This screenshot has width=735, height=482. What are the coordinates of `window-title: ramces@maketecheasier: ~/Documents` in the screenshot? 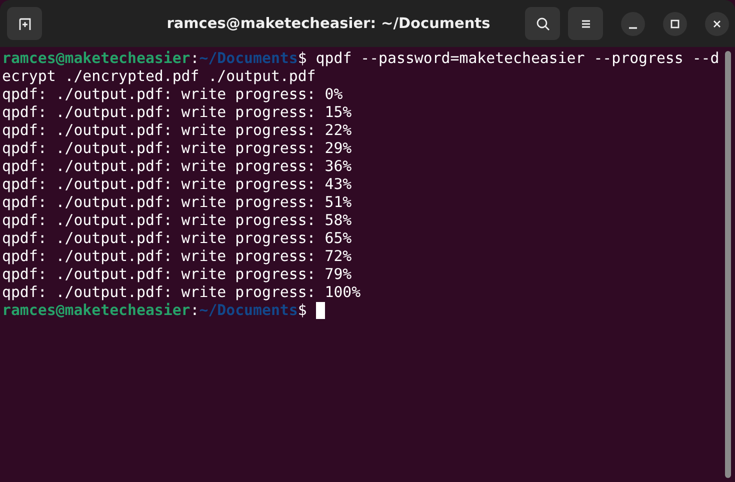 It's located at (329, 24).